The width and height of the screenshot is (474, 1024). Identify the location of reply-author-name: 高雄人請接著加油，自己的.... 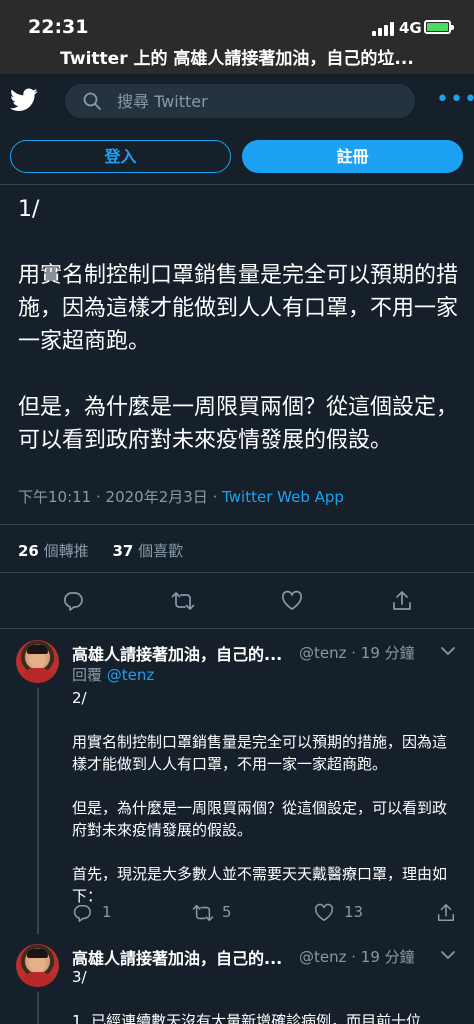
(177, 653).